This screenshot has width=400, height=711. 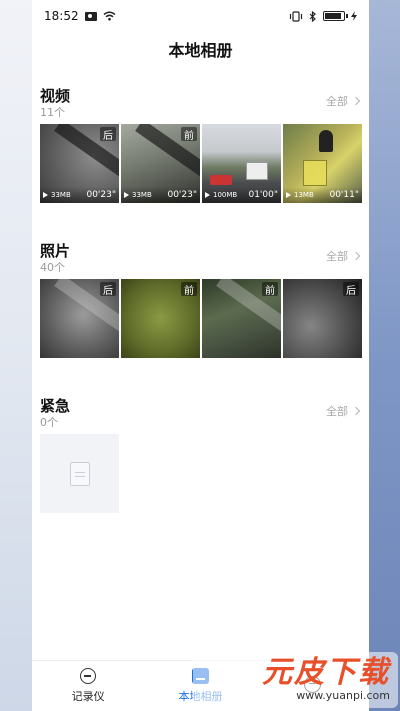 I want to click on wifi-icon, so click(x=109, y=16).